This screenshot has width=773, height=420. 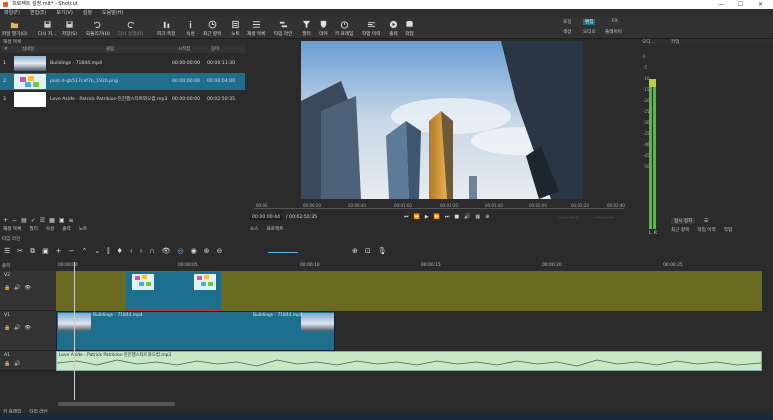 What do you see at coordinates (33, 229) in the screenshot?
I see `tab-filters: 필터` at bounding box center [33, 229].